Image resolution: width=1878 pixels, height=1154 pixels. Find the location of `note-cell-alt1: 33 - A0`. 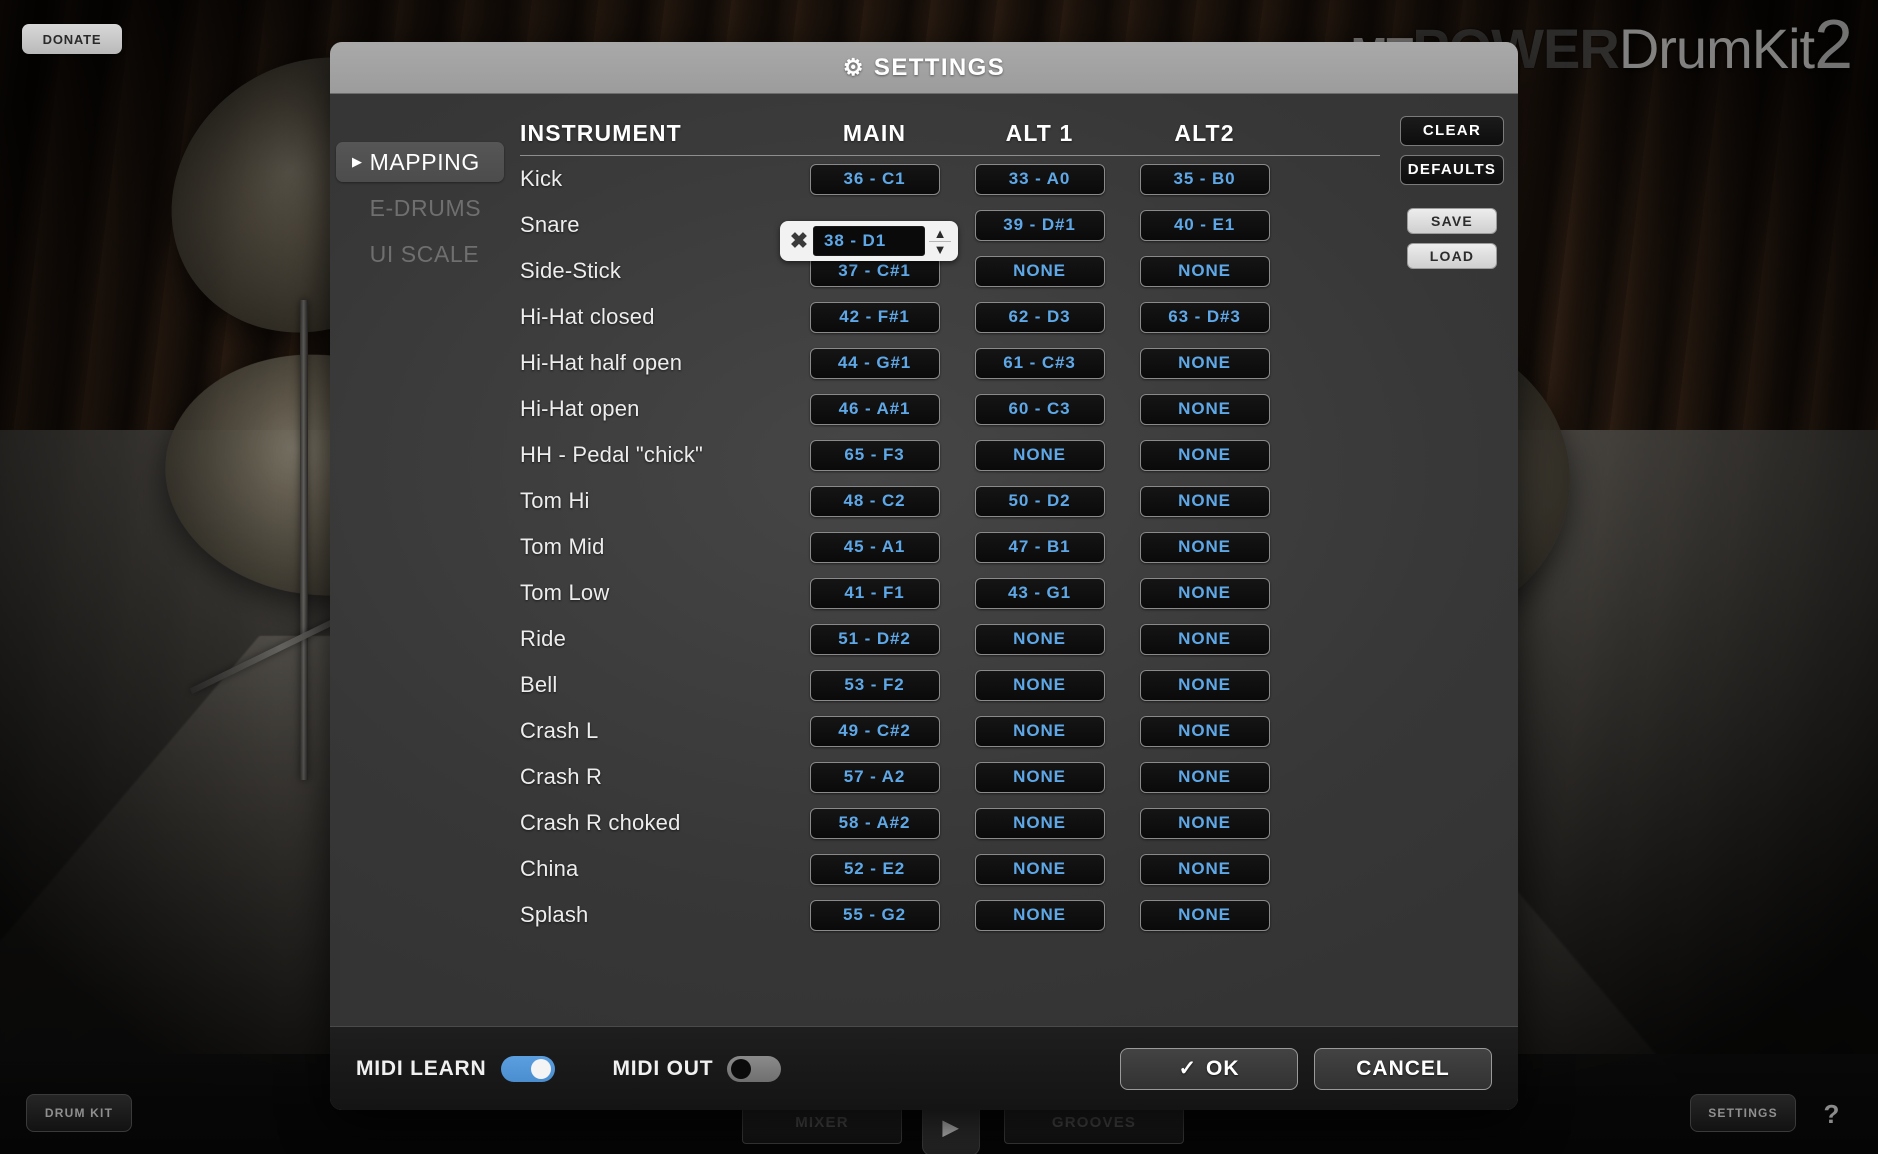

note-cell-alt1: 33 - A0 is located at coordinates (1039, 179).